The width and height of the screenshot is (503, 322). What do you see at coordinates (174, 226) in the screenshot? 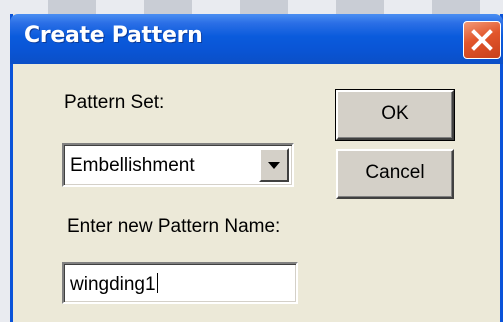
I see `pattern-name-label: Enter new Pattern Name:` at bounding box center [174, 226].